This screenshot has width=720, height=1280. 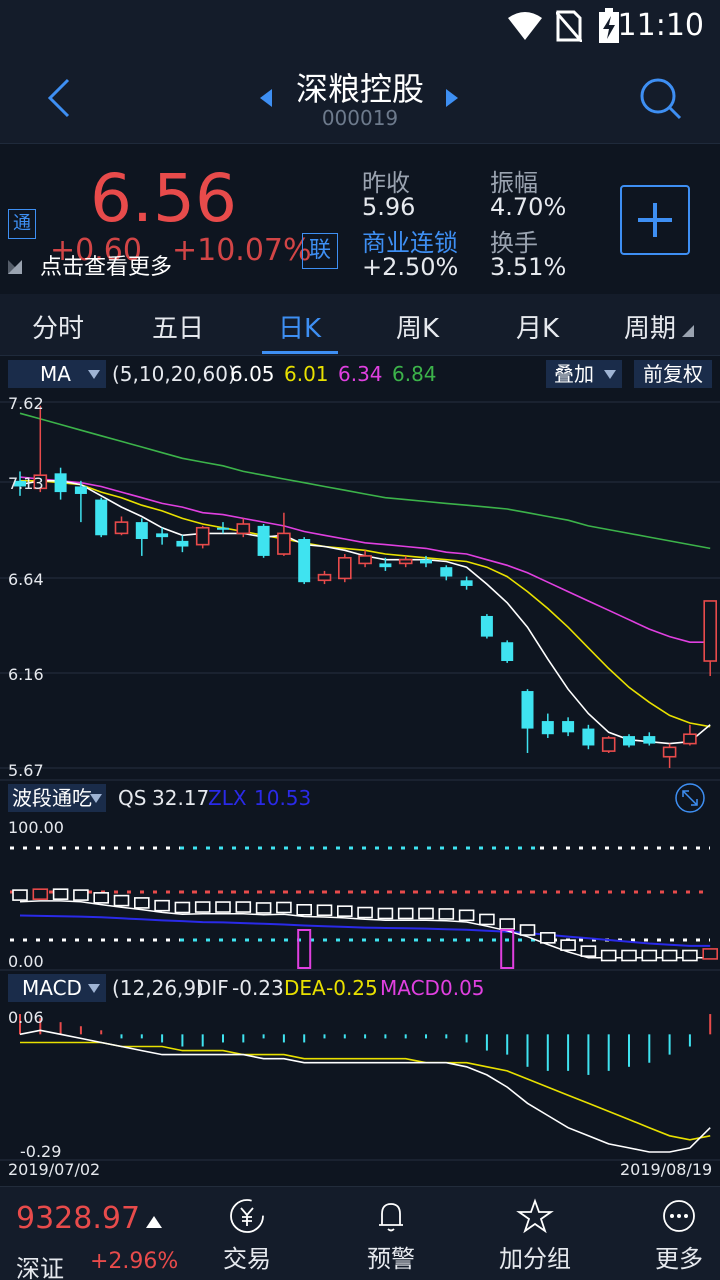 I want to click on nav-more: 更多, so click(x=679, y=1237).